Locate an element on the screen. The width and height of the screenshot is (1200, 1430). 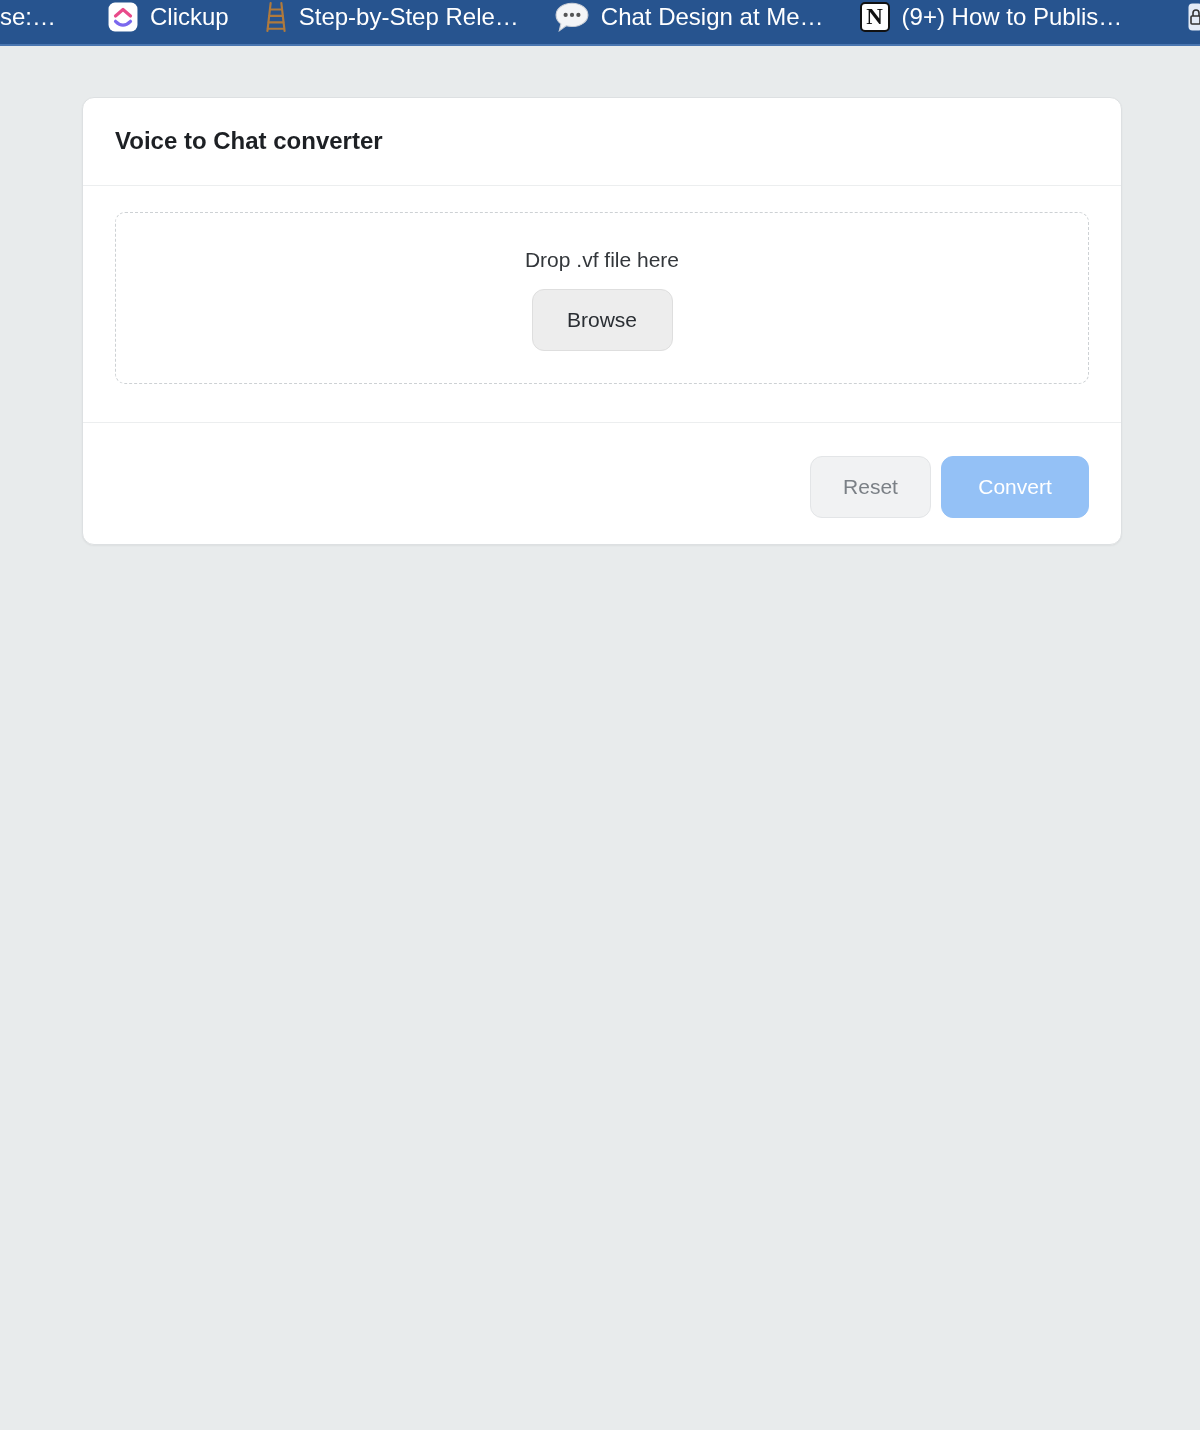
ladder-icon is located at coordinates (275, 17).